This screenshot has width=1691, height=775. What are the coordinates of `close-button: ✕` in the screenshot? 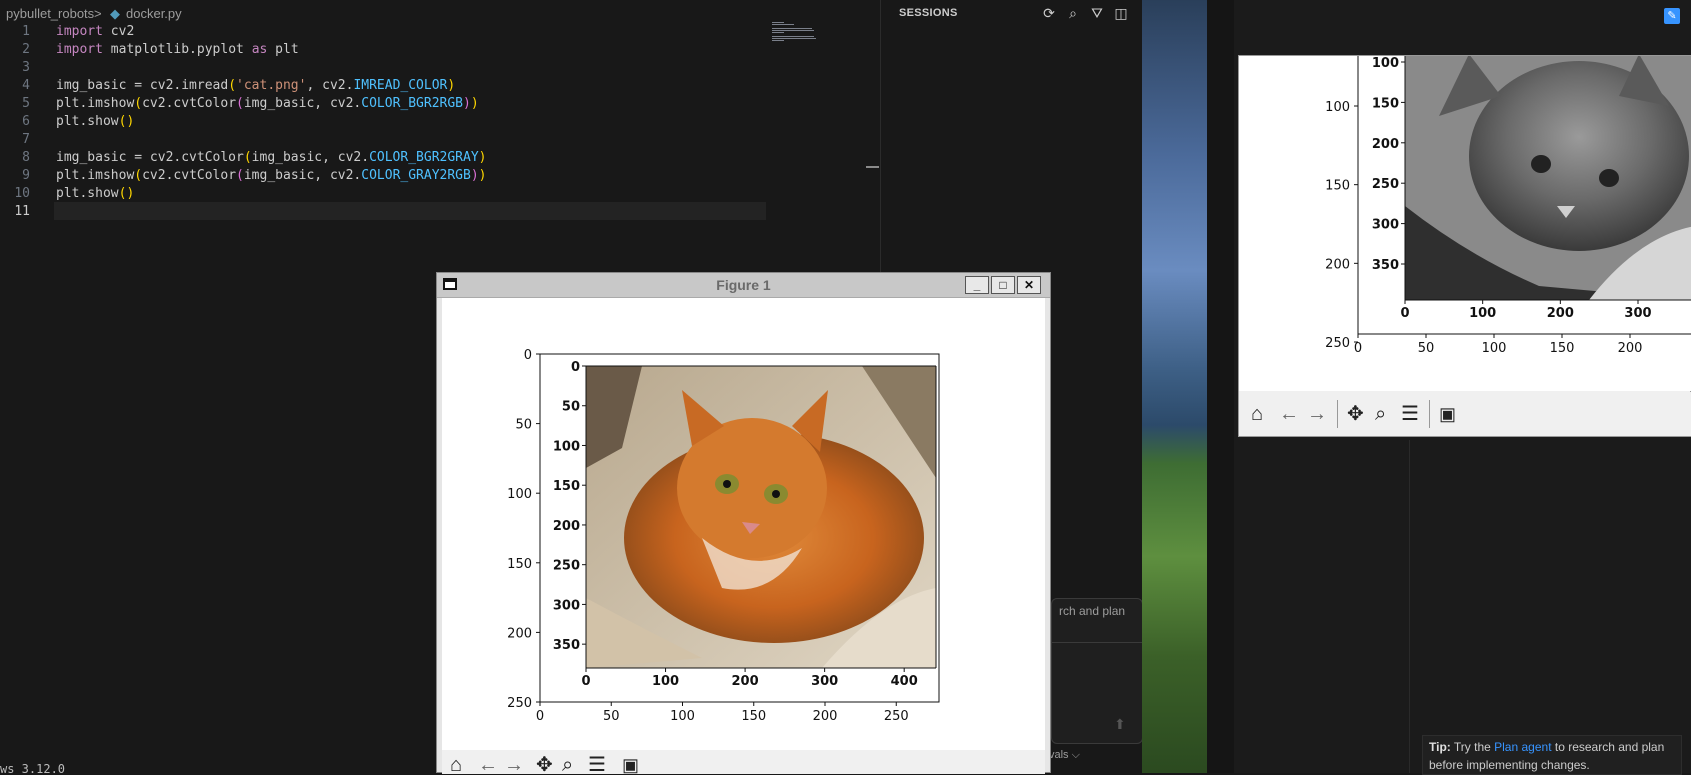 It's located at (1029, 285).